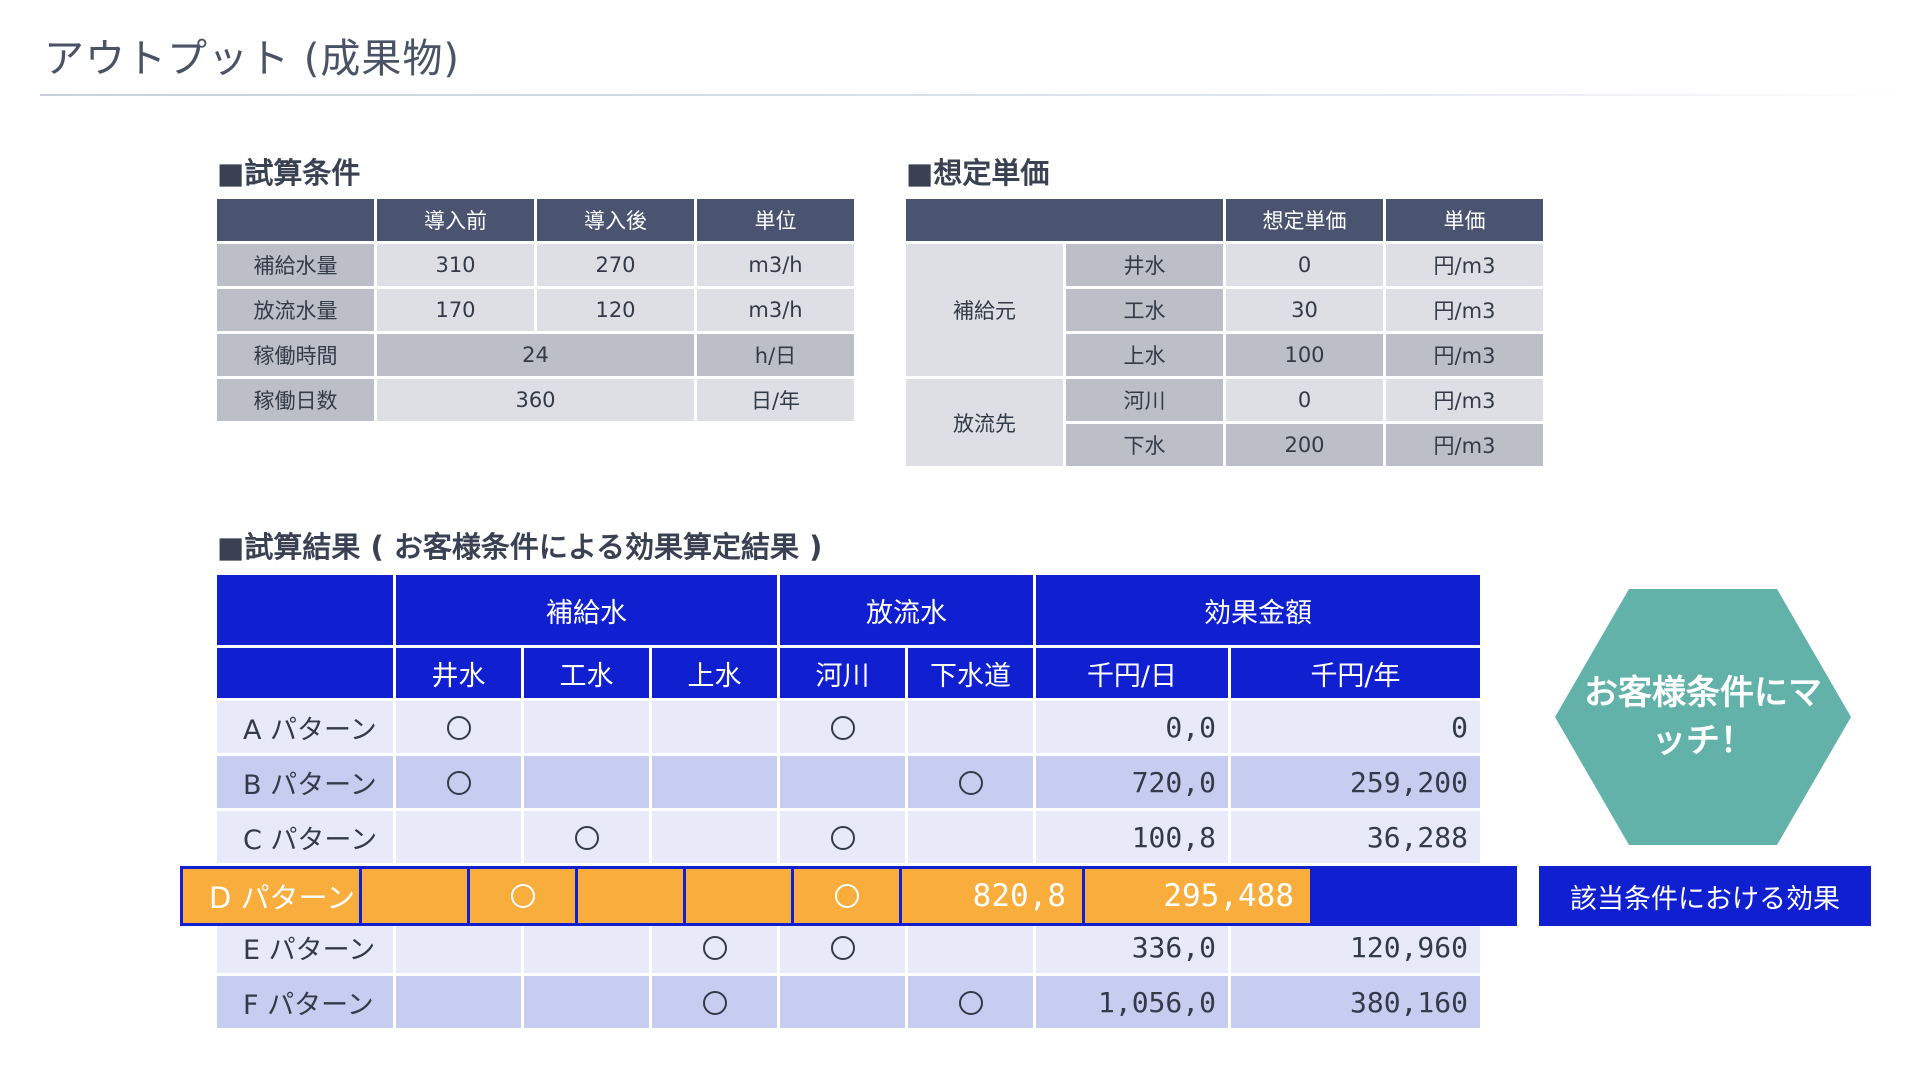 Image resolution: width=1920 pixels, height=1080 pixels. I want to click on effect-per-year: 36,288, so click(1355, 837).